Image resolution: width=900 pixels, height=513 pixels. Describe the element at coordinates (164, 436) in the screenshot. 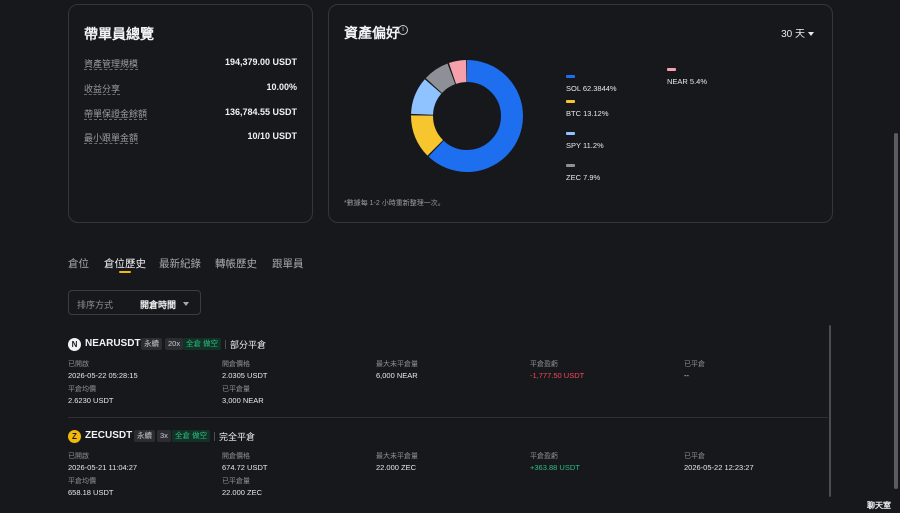

I see `leverage-tag: 3x` at that location.